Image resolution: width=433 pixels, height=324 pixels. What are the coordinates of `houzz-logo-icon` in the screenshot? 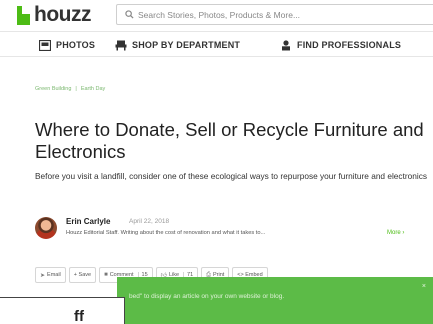 It's located at (23, 15).